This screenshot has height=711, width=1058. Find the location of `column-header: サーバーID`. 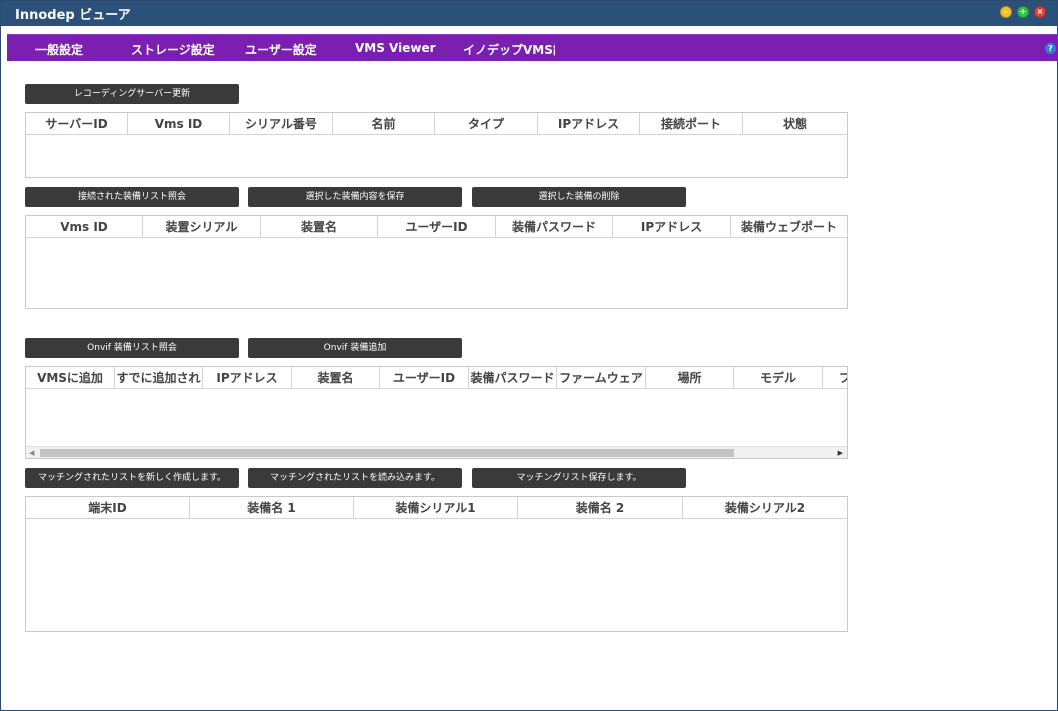

column-header: サーバーID is located at coordinates (77, 124).